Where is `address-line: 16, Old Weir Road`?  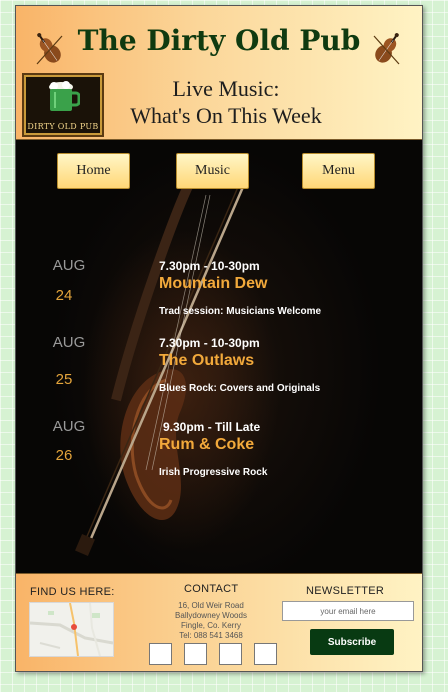
address-line: 16, Old Weir Road is located at coordinates (211, 605).